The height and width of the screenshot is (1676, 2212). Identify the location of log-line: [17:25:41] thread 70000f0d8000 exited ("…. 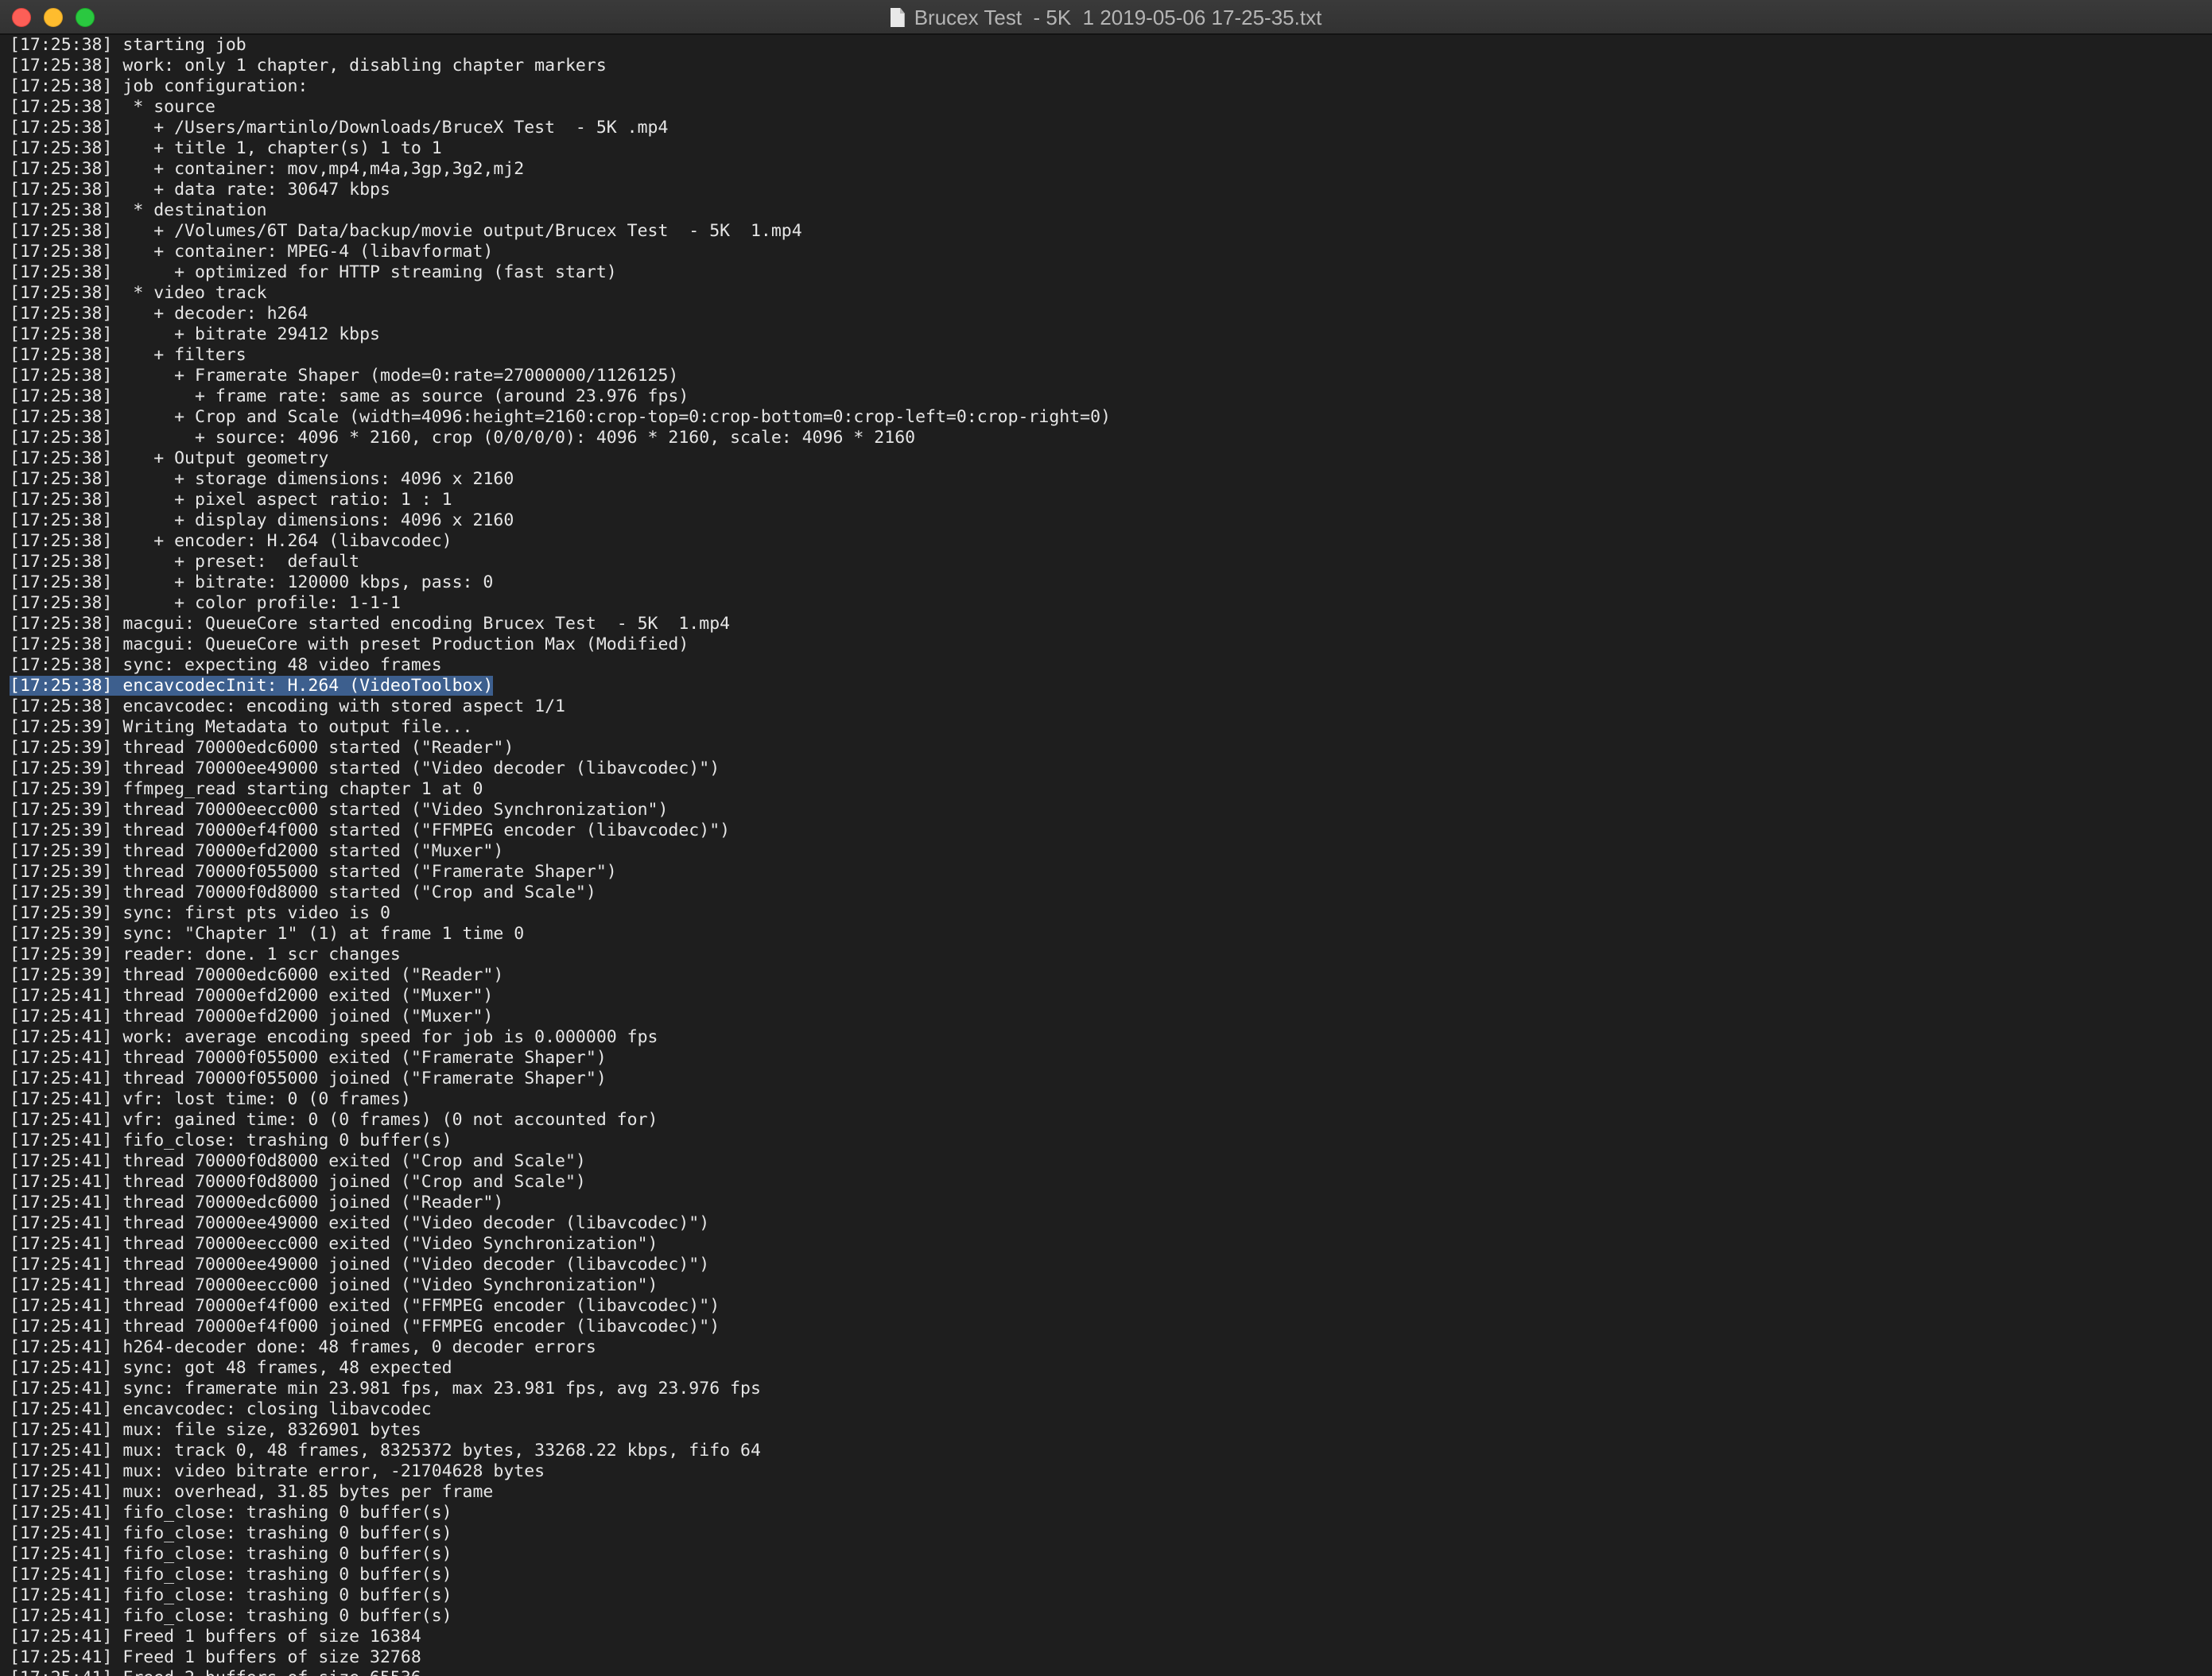
(1107, 1161).